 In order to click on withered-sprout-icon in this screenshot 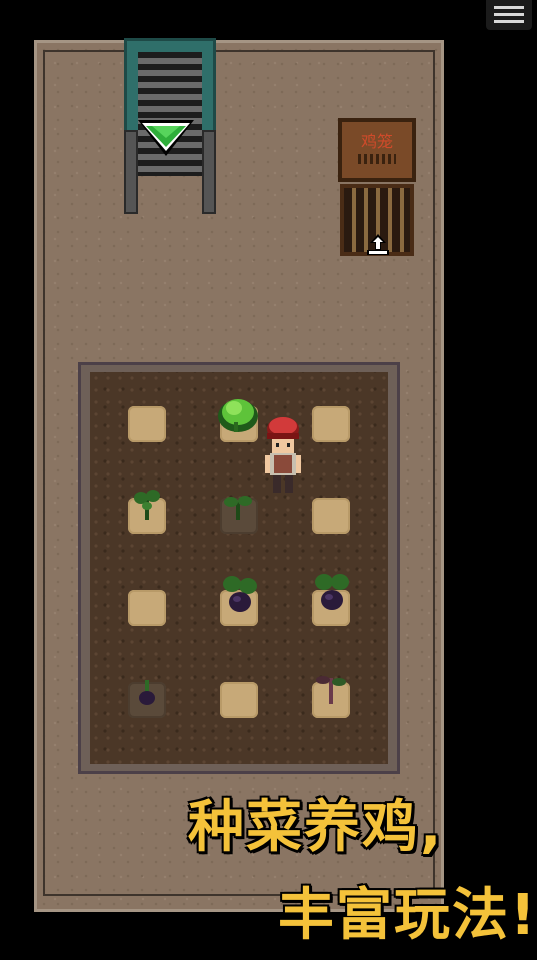, I will do `click(331, 690)`.